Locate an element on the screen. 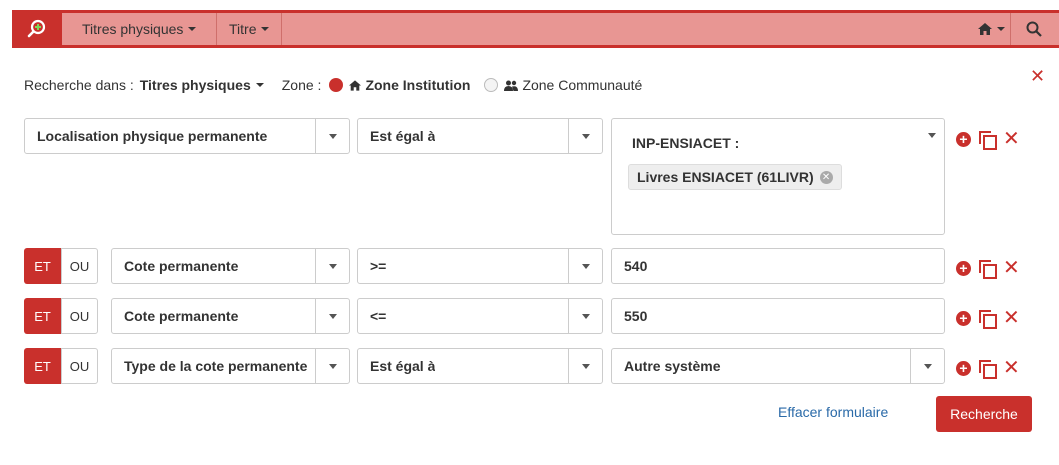 The height and width of the screenshot is (465, 1059). search-button is located at coordinates (1034, 29).